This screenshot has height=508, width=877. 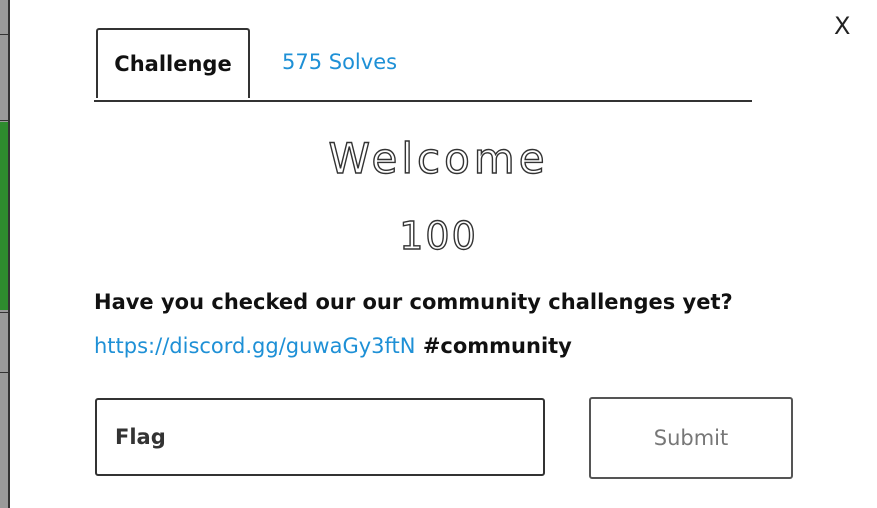 What do you see at coordinates (255, 346) in the screenshot?
I see `discord-link: https://discord.gg/guwaGy3ftN` at bounding box center [255, 346].